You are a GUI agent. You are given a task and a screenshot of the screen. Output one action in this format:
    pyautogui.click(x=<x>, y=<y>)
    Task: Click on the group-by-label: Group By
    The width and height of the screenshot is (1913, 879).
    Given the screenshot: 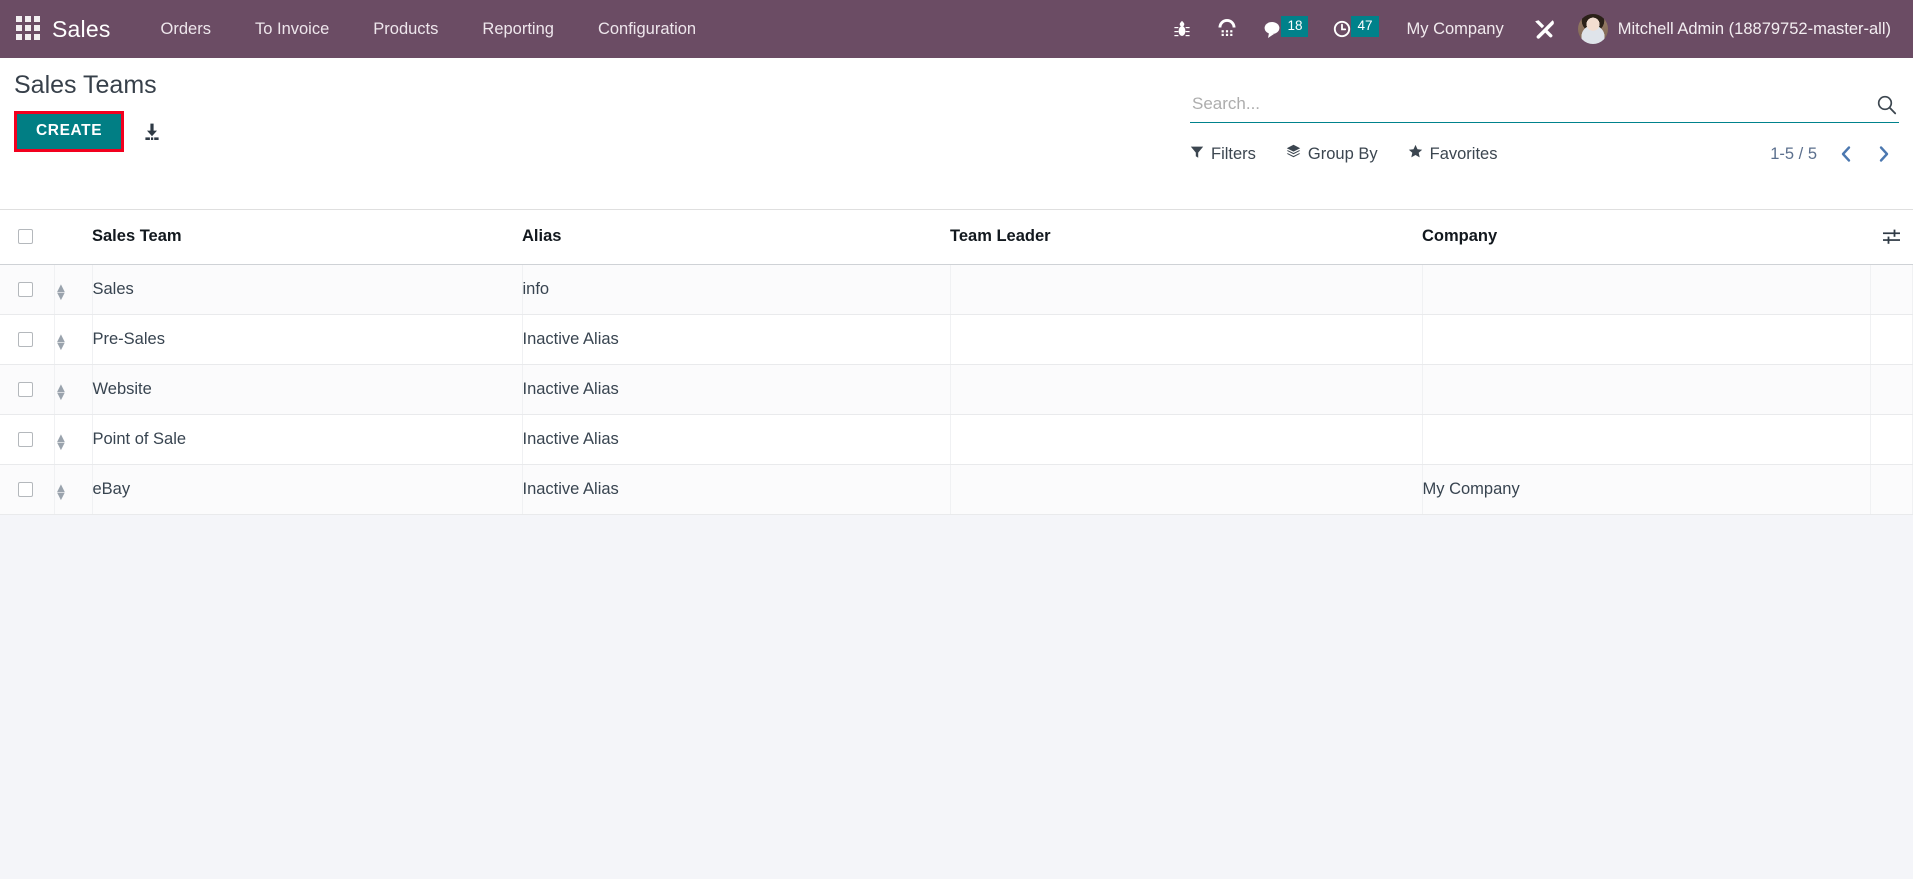 What is the action you would take?
    pyautogui.click(x=1342, y=153)
    